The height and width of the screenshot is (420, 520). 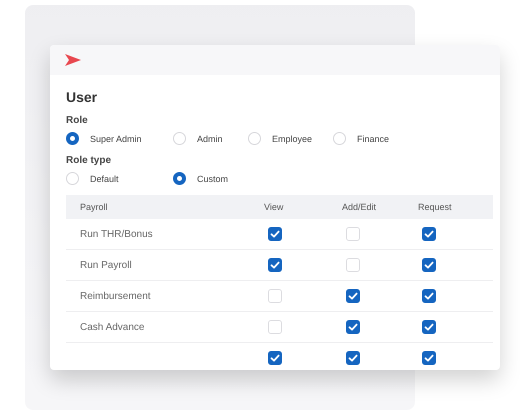 What do you see at coordinates (274, 207) in the screenshot?
I see `column-header: View` at bounding box center [274, 207].